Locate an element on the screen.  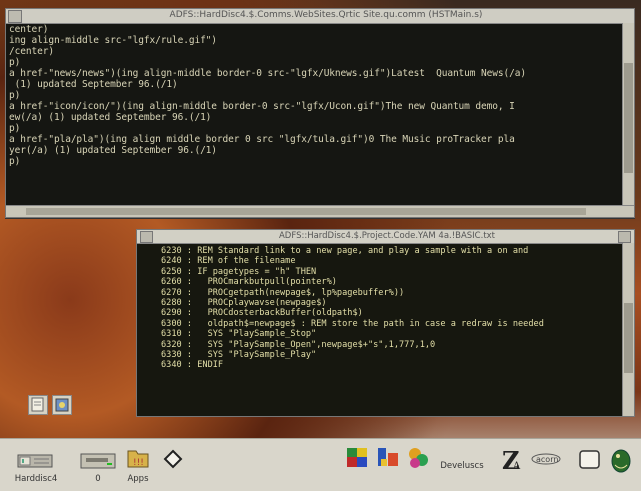
line-number: 6230 is located at coordinates (171, 251).